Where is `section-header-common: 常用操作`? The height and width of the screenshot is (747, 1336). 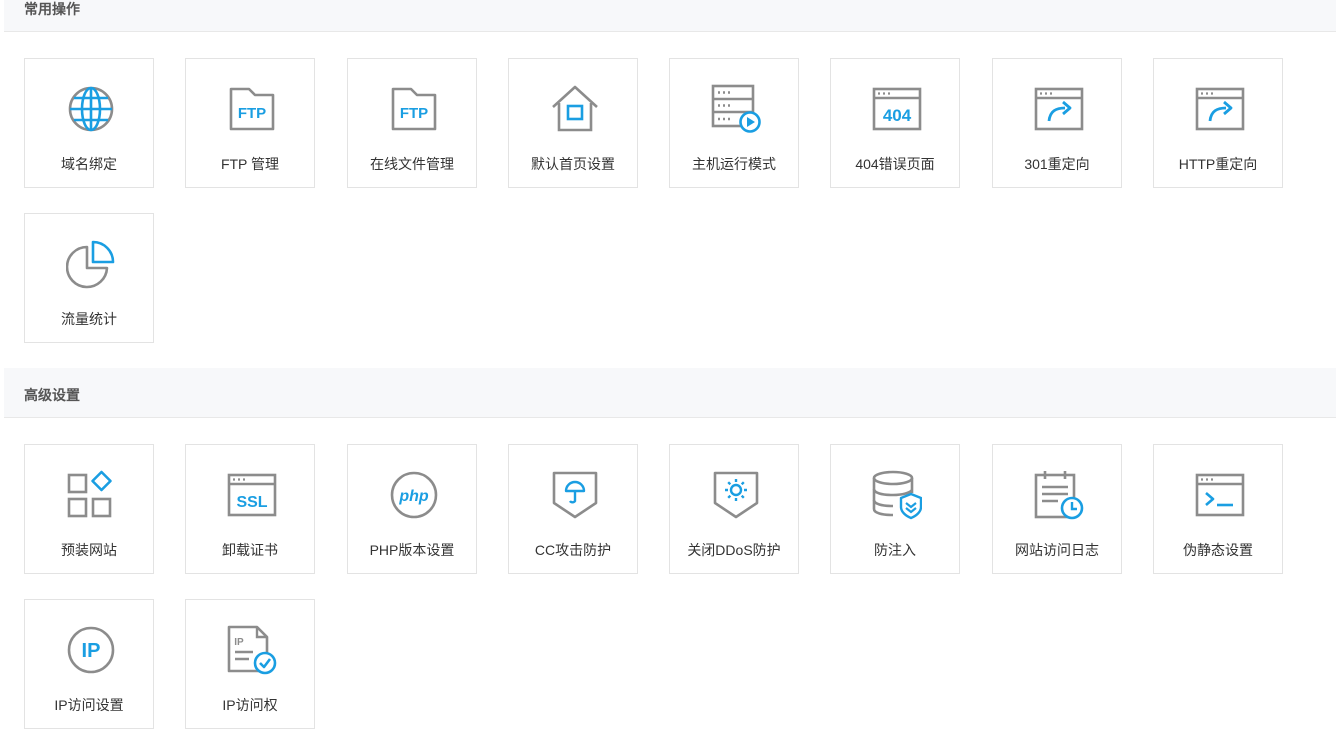
section-header-common: 常用操作 is located at coordinates (670, 16).